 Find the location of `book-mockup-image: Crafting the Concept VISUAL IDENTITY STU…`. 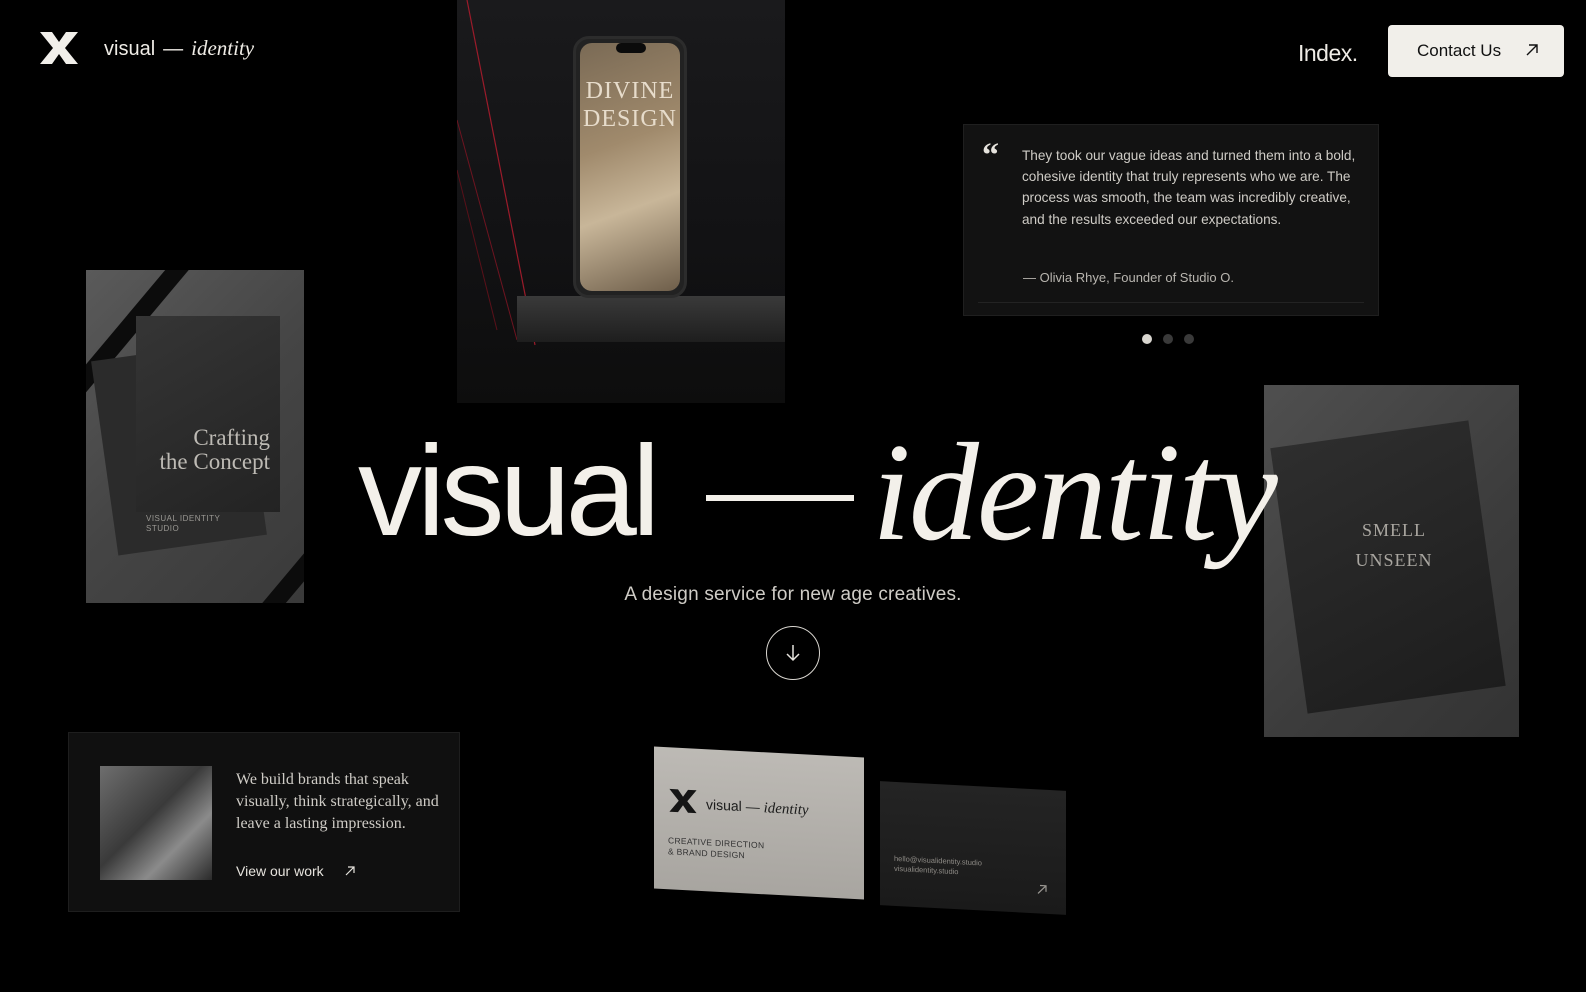

book-mockup-image: Crafting the Concept VISUAL IDENTITY STU… is located at coordinates (195, 436).